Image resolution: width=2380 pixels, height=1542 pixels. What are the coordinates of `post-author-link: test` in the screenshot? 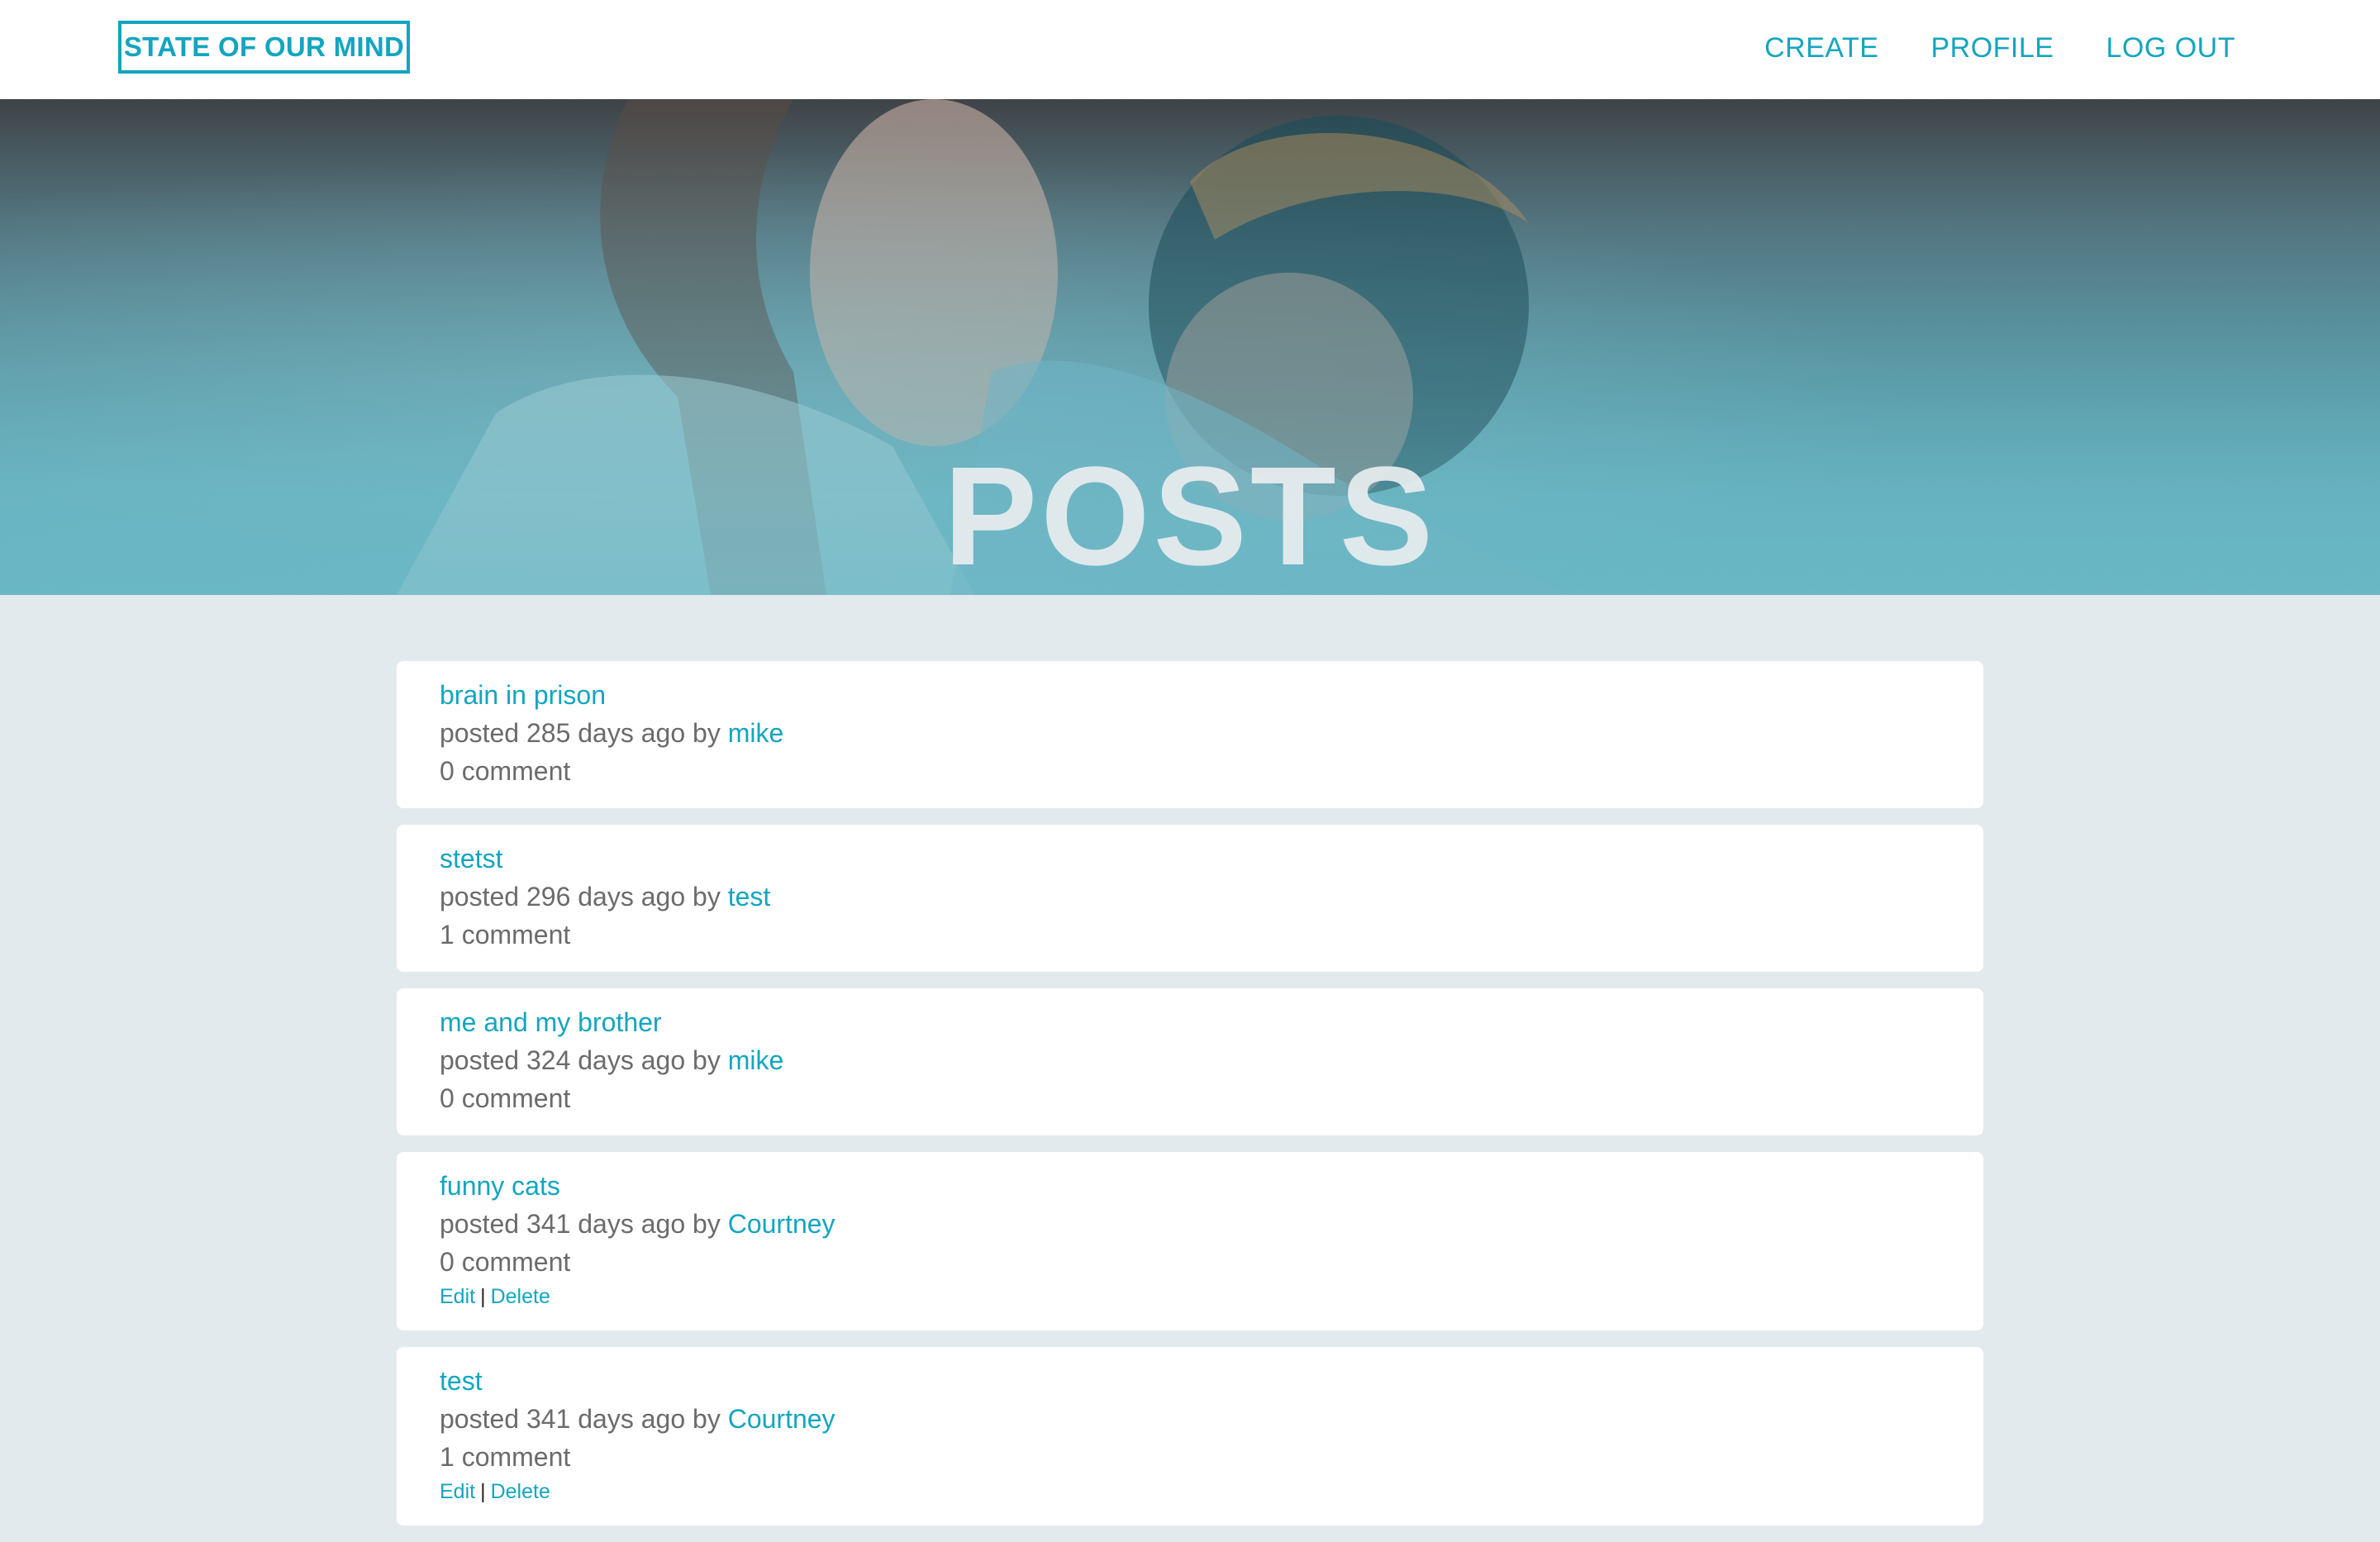 It's located at (749, 896).